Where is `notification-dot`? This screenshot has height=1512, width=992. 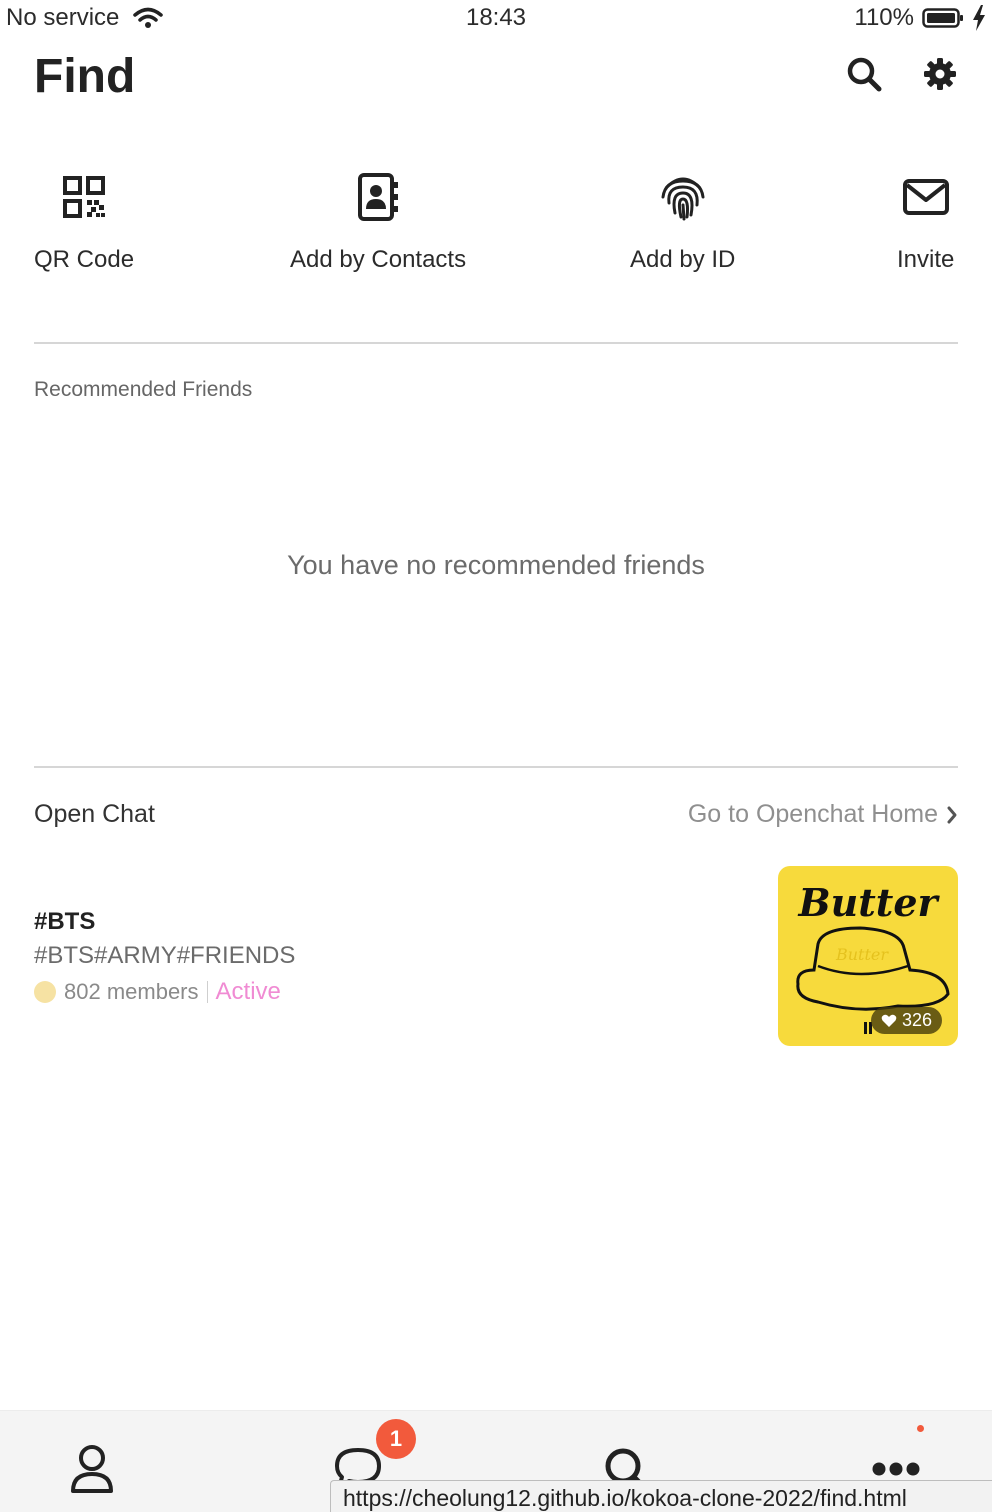 notification-dot is located at coordinates (920, 1428).